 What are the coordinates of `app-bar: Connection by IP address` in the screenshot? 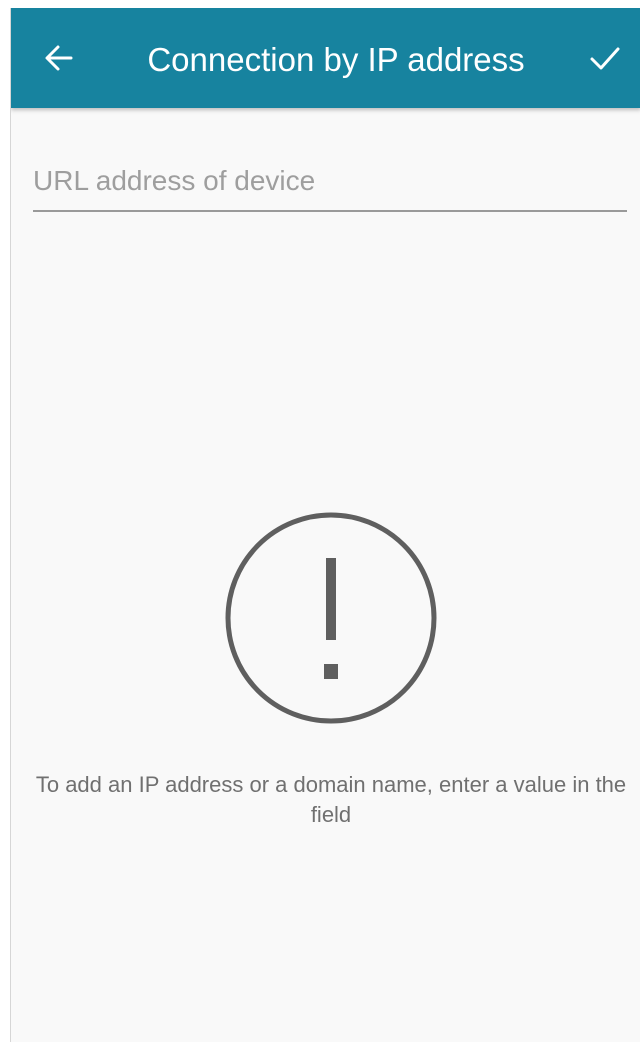 It's located at (325, 58).